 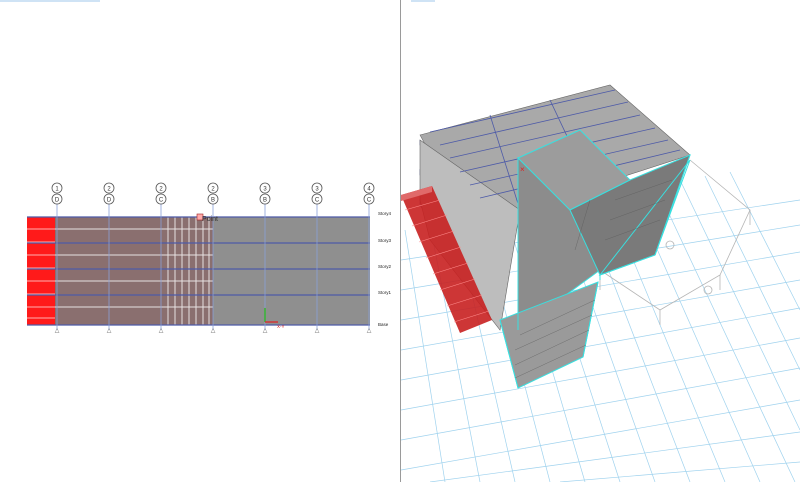 I want to click on story-label: Story2, so click(x=385, y=266).